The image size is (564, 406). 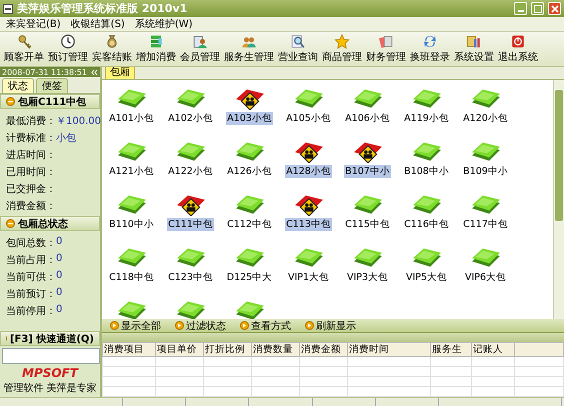 I want to click on action-button: 过滤状态, so click(x=200, y=325).